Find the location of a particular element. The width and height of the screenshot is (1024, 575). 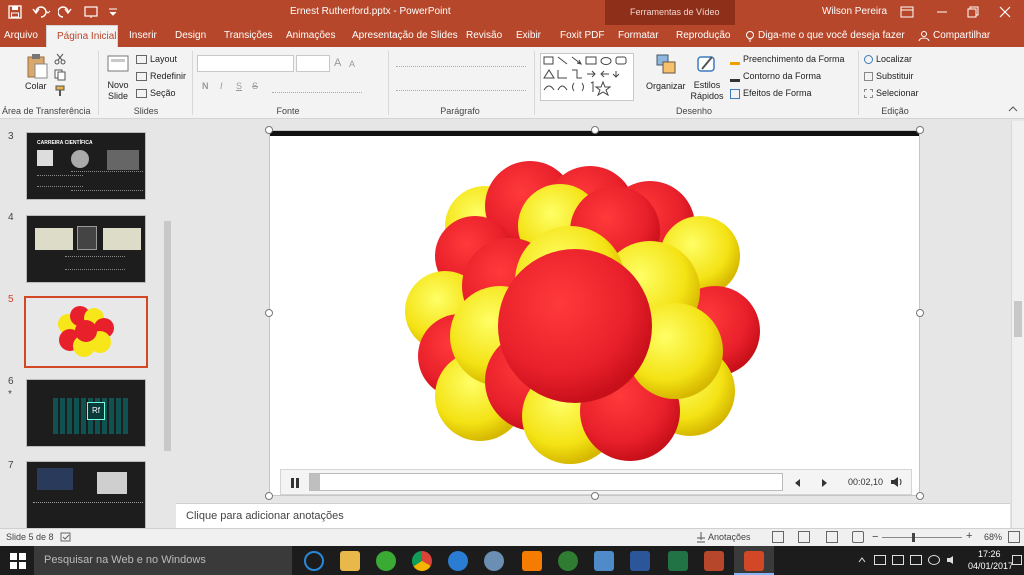

tab-inserir: Inserir is located at coordinates (143, 36).